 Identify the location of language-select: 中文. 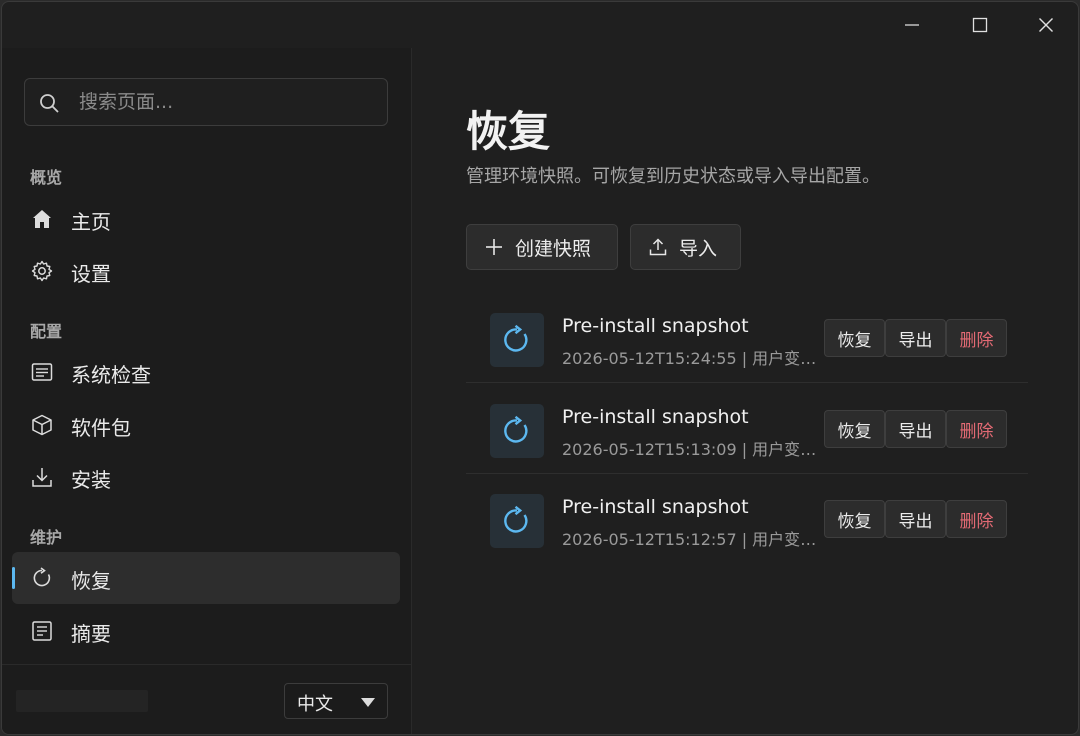
(336, 701).